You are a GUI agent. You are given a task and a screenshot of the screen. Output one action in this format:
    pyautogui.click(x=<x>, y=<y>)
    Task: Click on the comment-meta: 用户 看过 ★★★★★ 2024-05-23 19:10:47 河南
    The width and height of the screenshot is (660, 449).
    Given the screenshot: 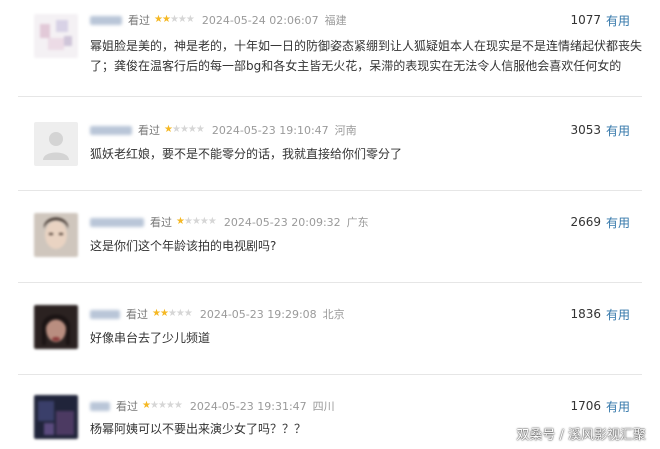 What is the action you would take?
    pyautogui.click(x=223, y=130)
    